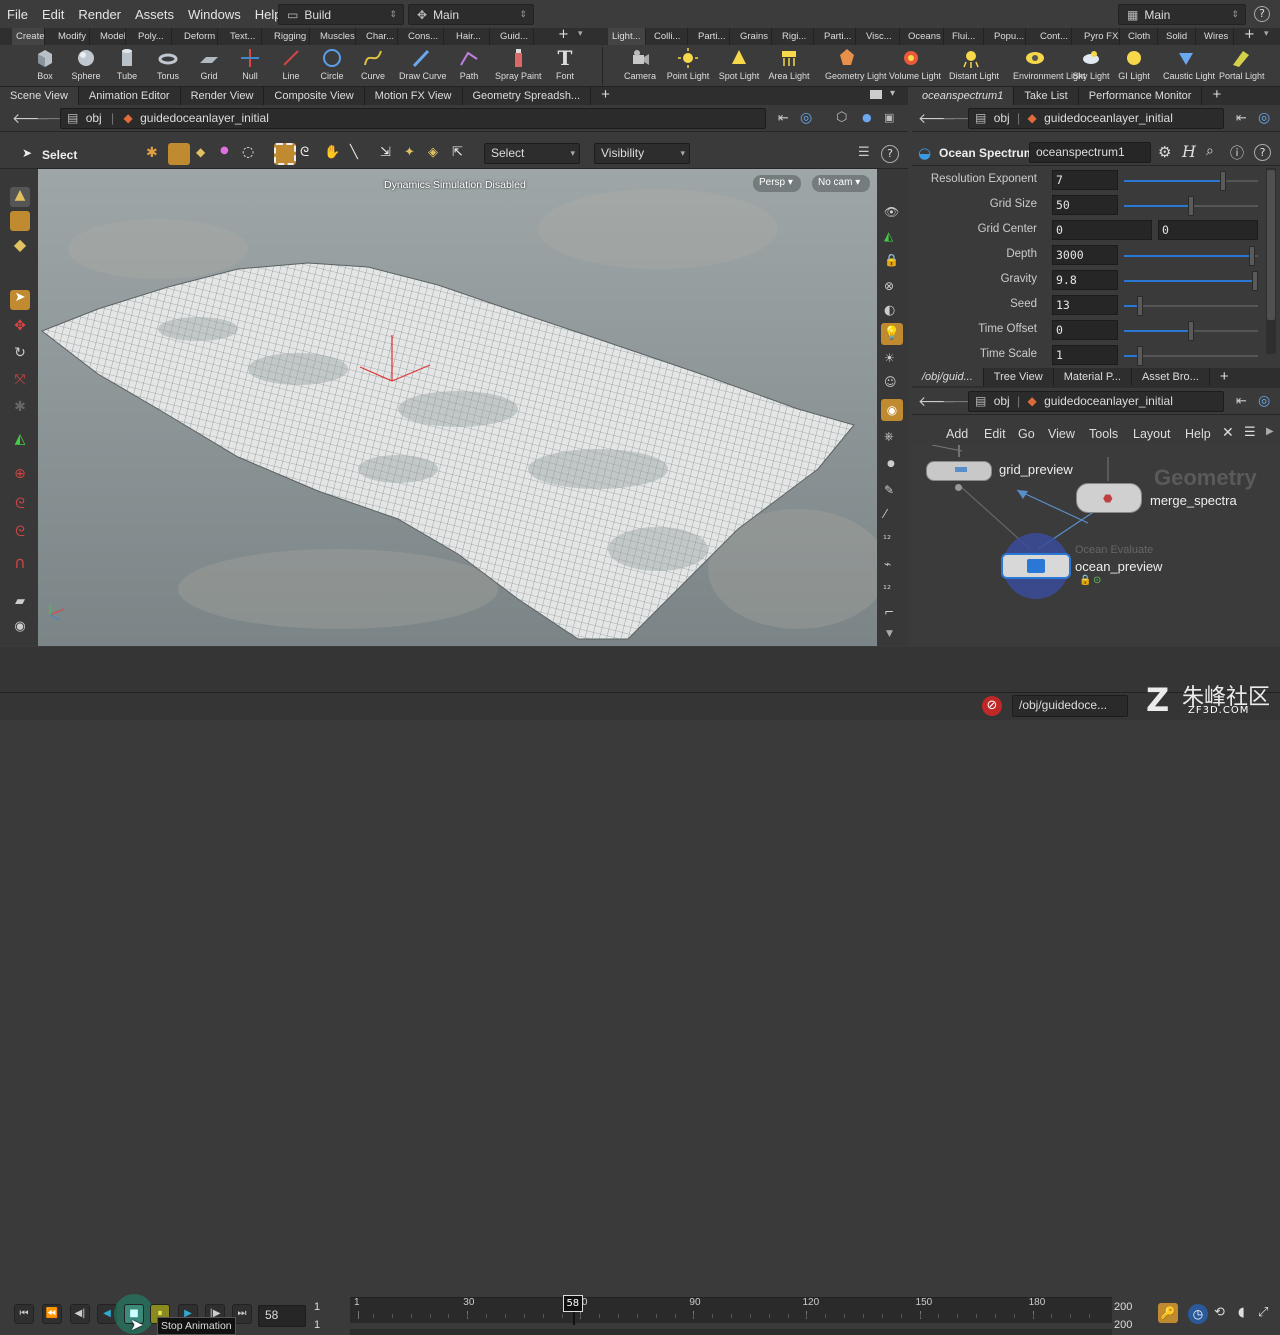 This screenshot has height=1335, width=1280. I want to click on parm-value-field: 9.8, so click(1085, 280).